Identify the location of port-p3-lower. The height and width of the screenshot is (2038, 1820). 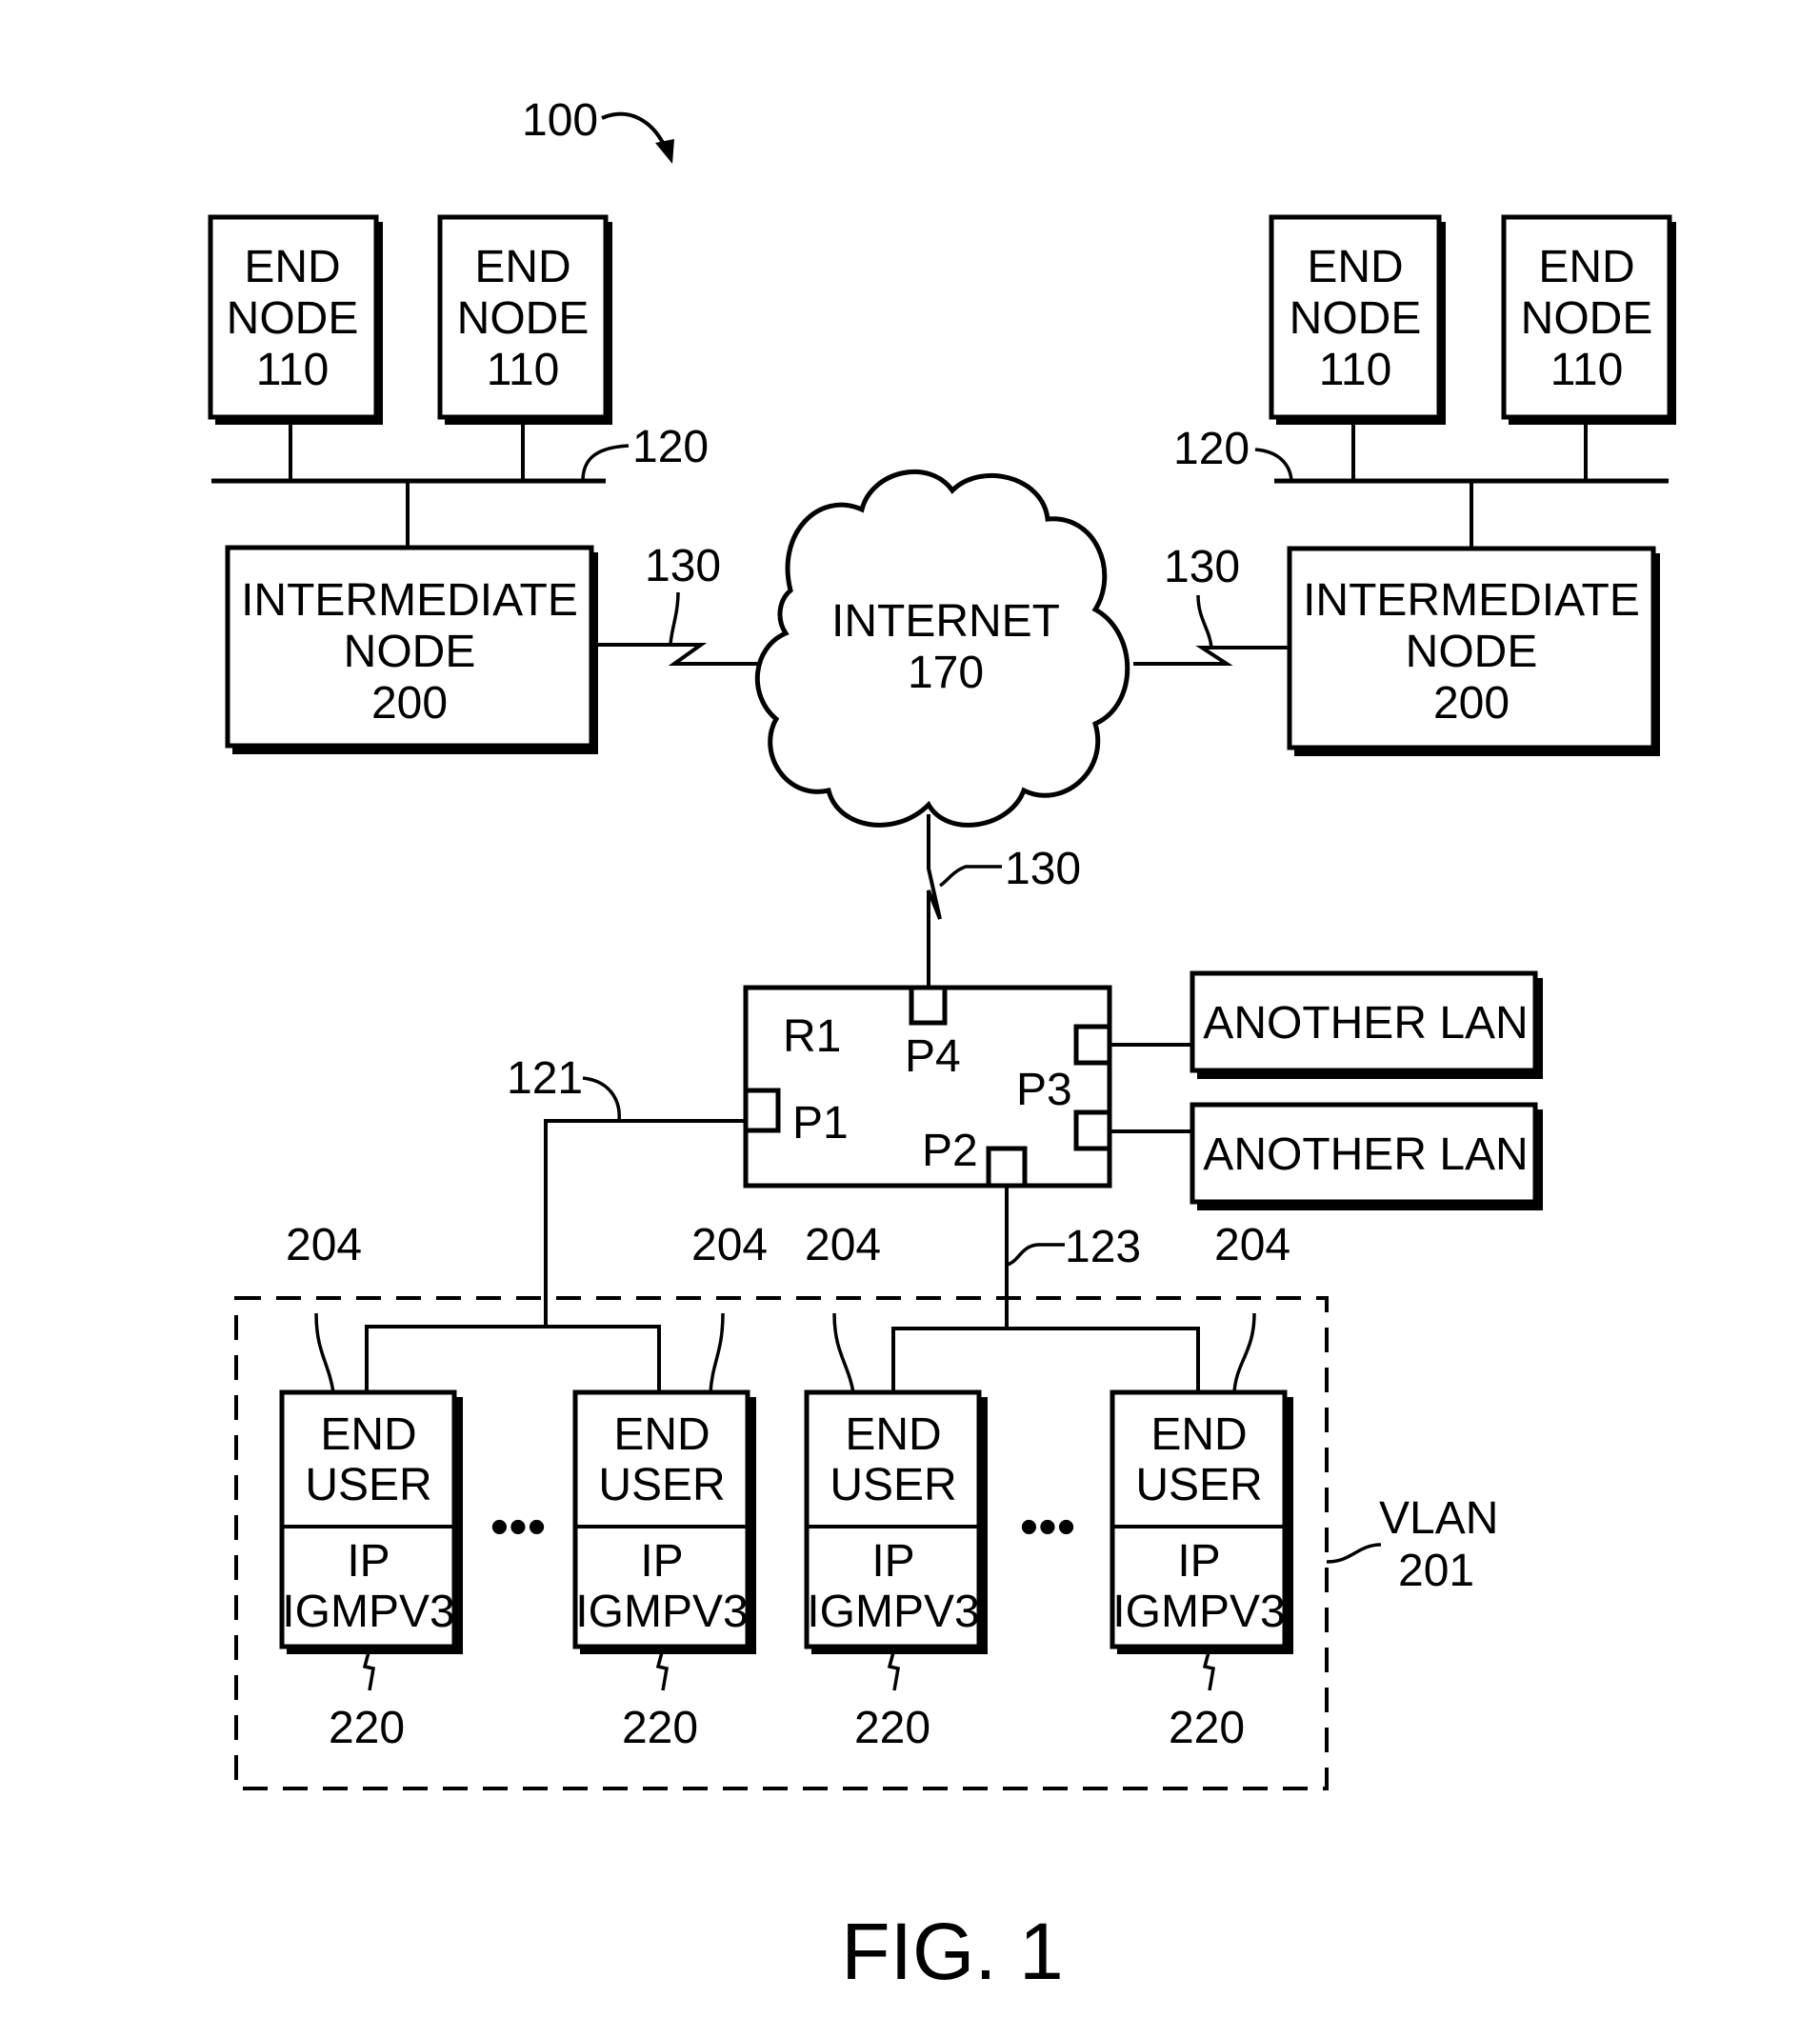
(1092, 1130).